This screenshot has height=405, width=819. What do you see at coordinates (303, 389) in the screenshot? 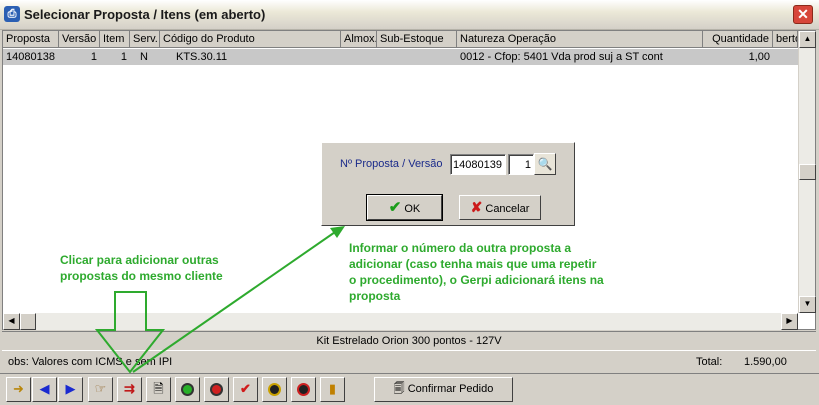
I see `record-icon` at bounding box center [303, 389].